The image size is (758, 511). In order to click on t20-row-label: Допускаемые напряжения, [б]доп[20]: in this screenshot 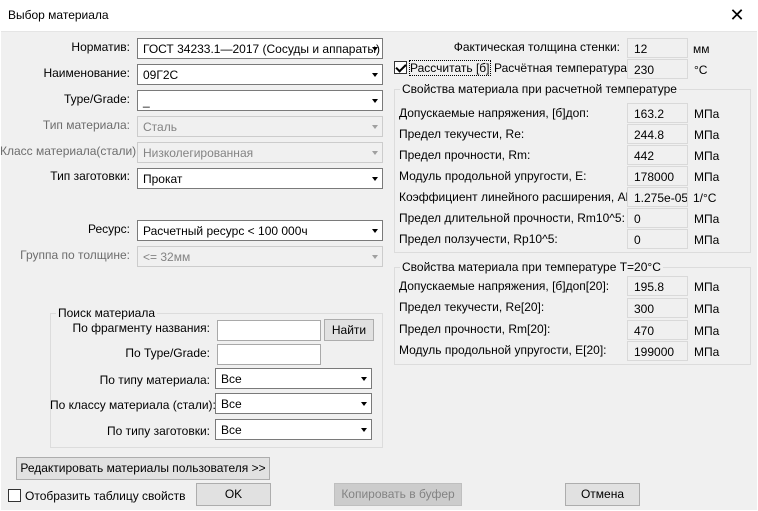, I will do `click(504, 286)`.